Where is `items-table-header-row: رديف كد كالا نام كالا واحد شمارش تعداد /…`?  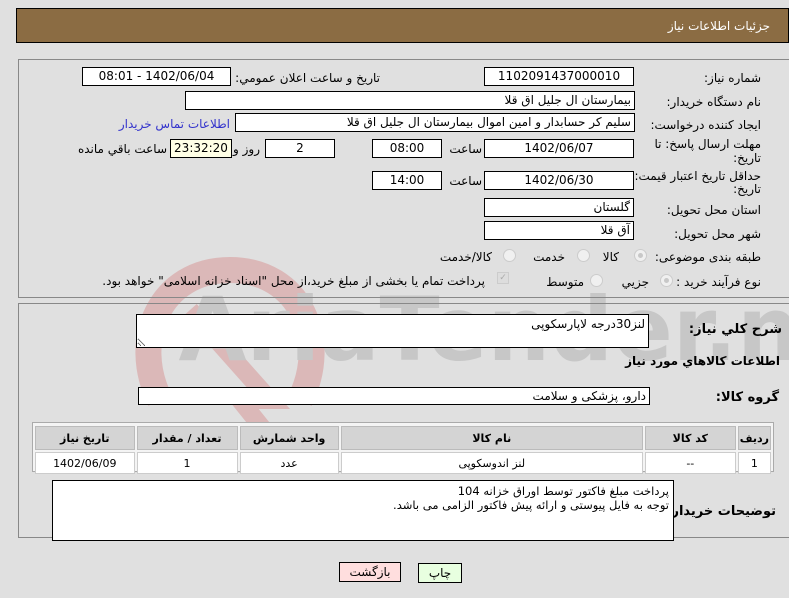
items-table-header-row: رديف كد كالا نام كالا واحد شمارش تعداد /… is located at coordinates (403, 438).